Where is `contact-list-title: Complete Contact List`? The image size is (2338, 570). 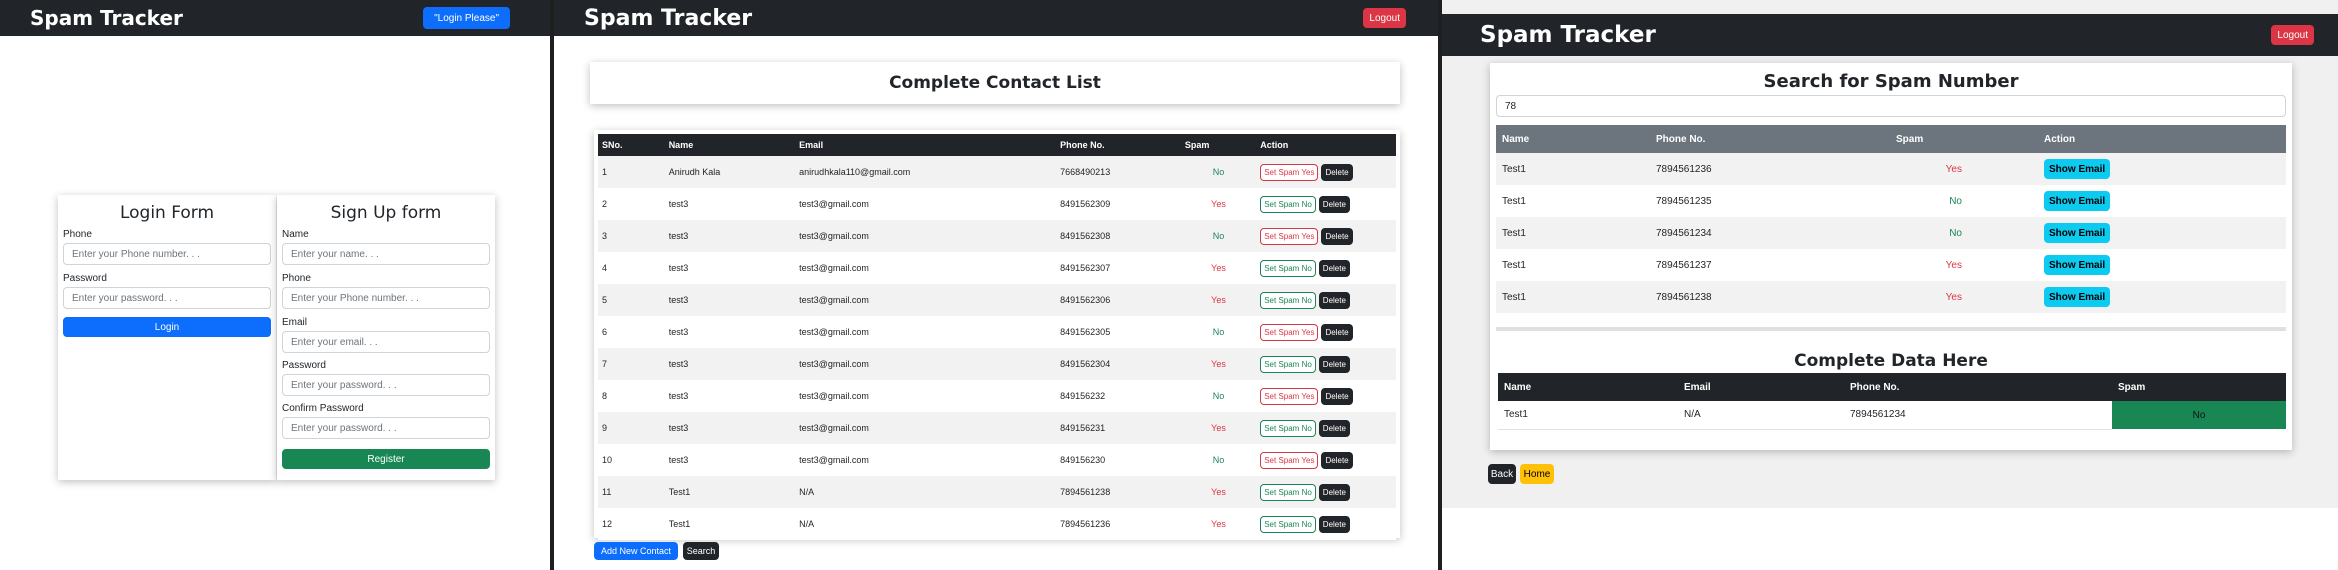 contact-list-title: Complete Contact List is located at coordinates (995, 83).